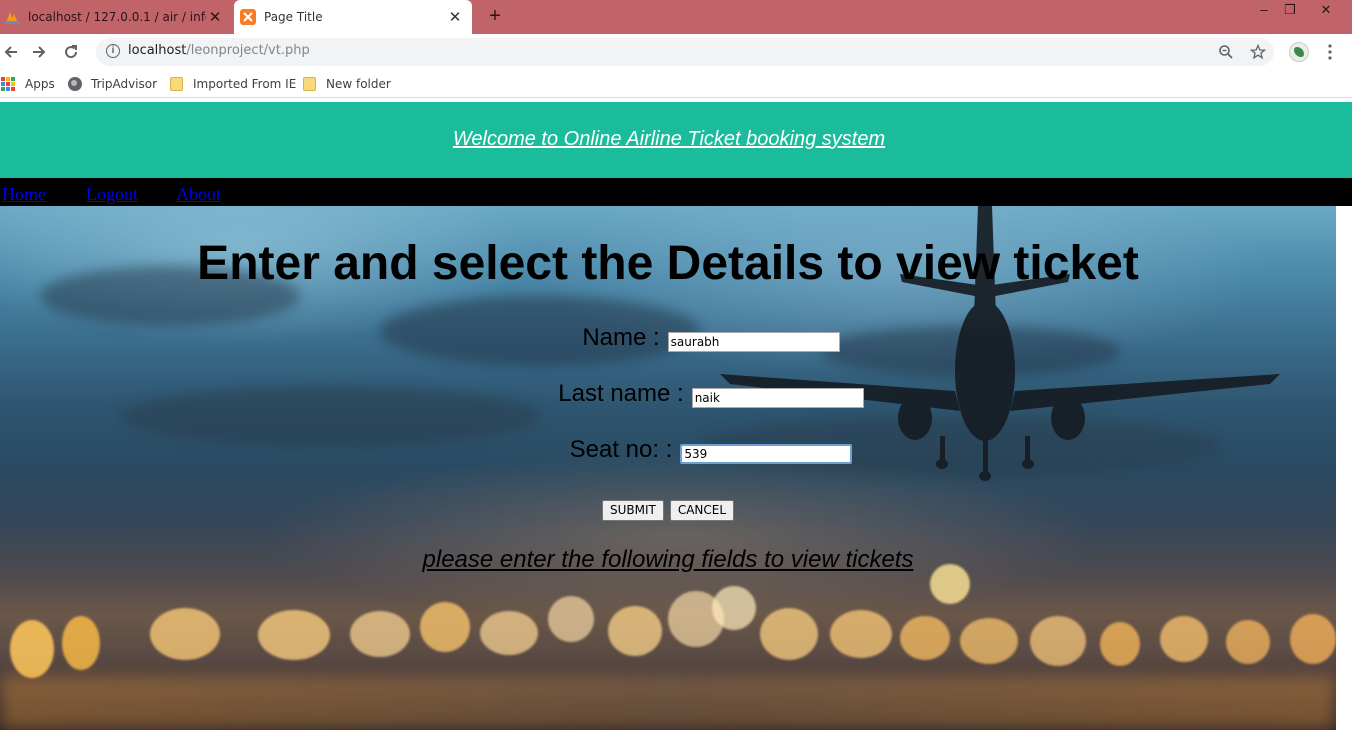  I want to click on bookmark-imported-from-ie: Imported From IE, so click(233, 84).